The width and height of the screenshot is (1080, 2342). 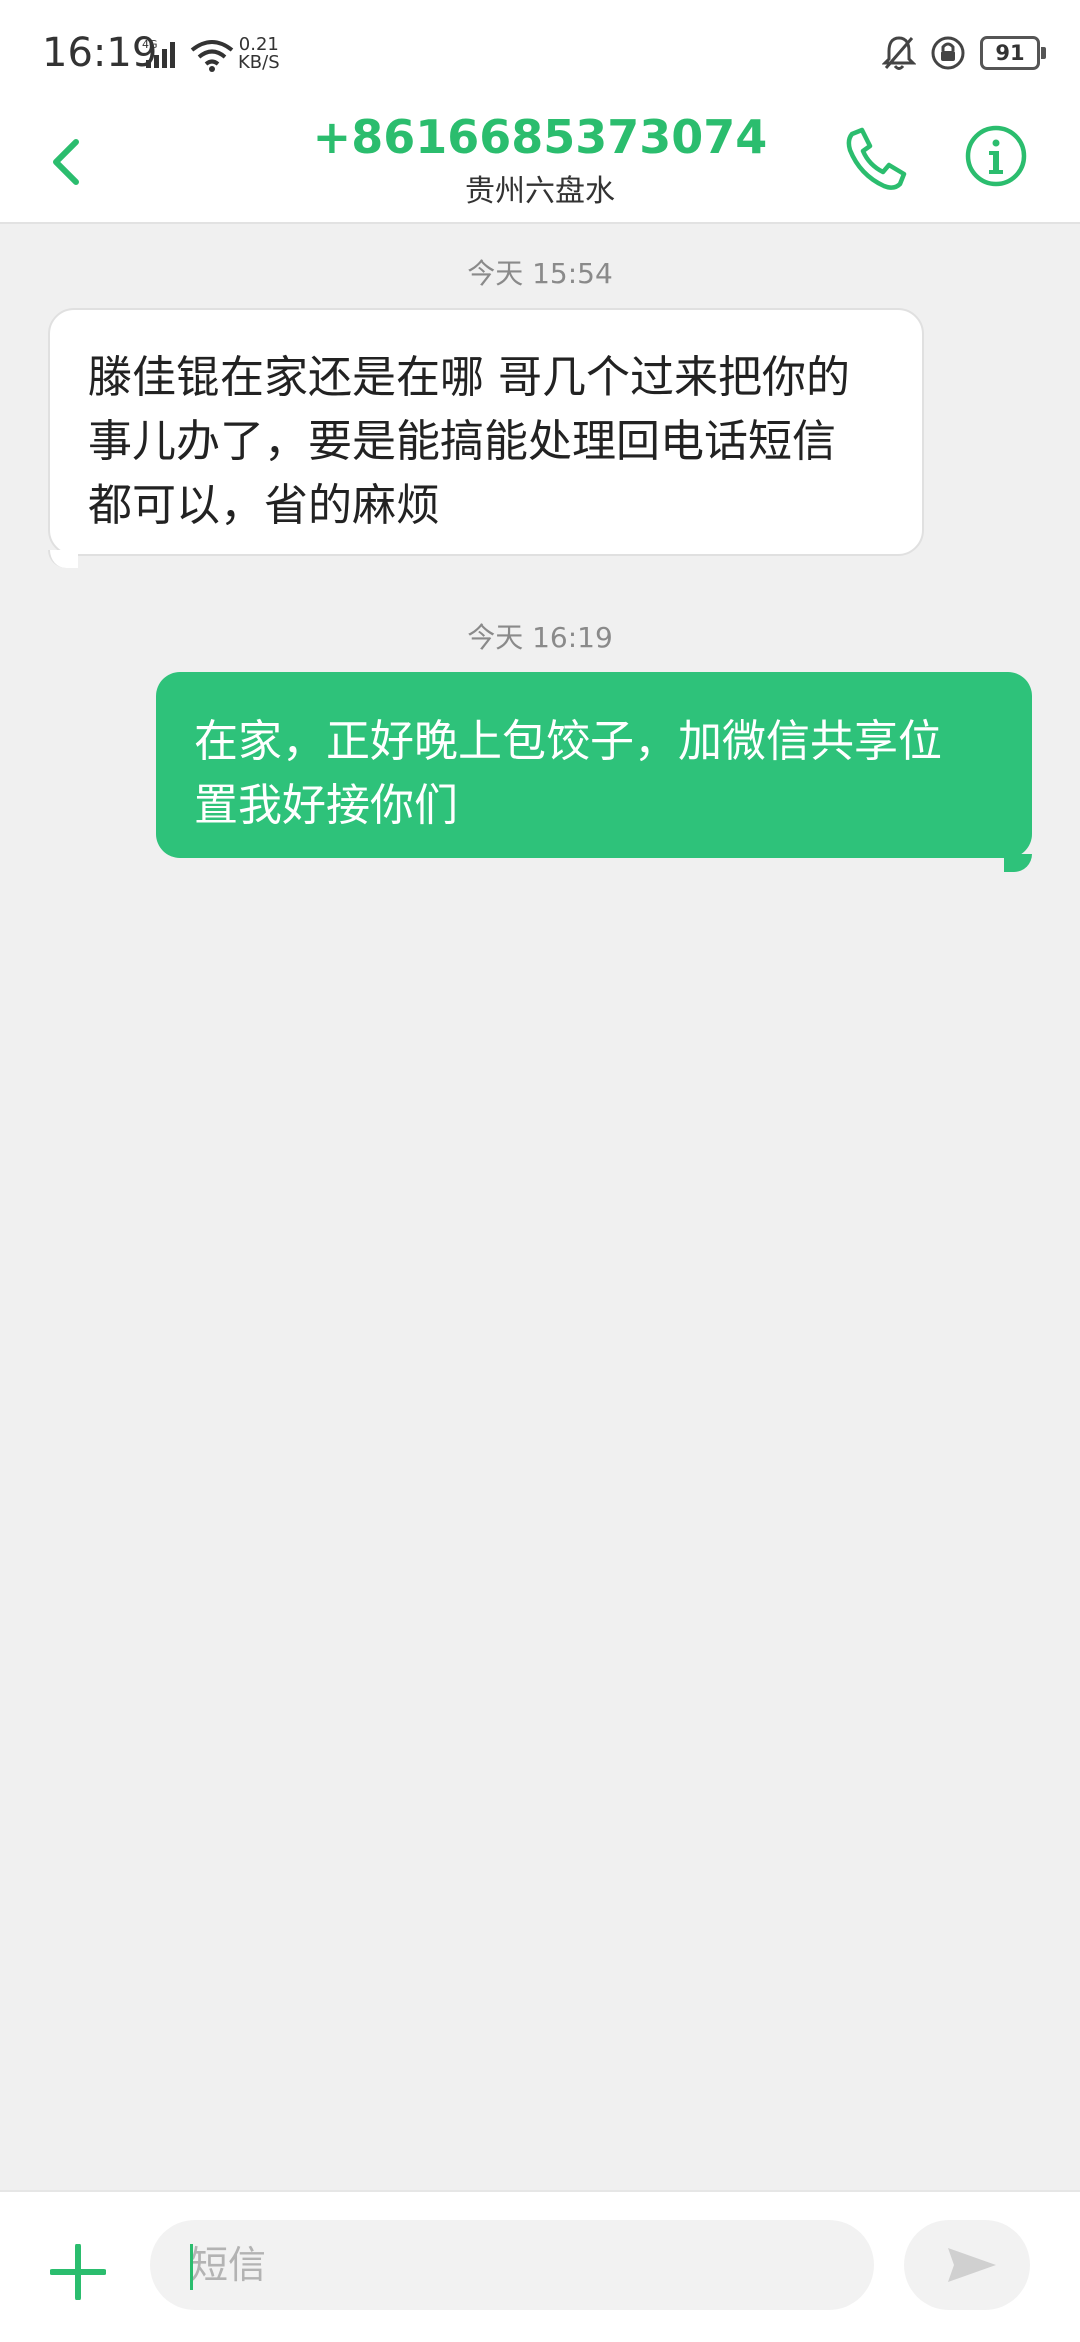 I want to click on message-text-line: 置我好接你们, so click(x=326, y=805).